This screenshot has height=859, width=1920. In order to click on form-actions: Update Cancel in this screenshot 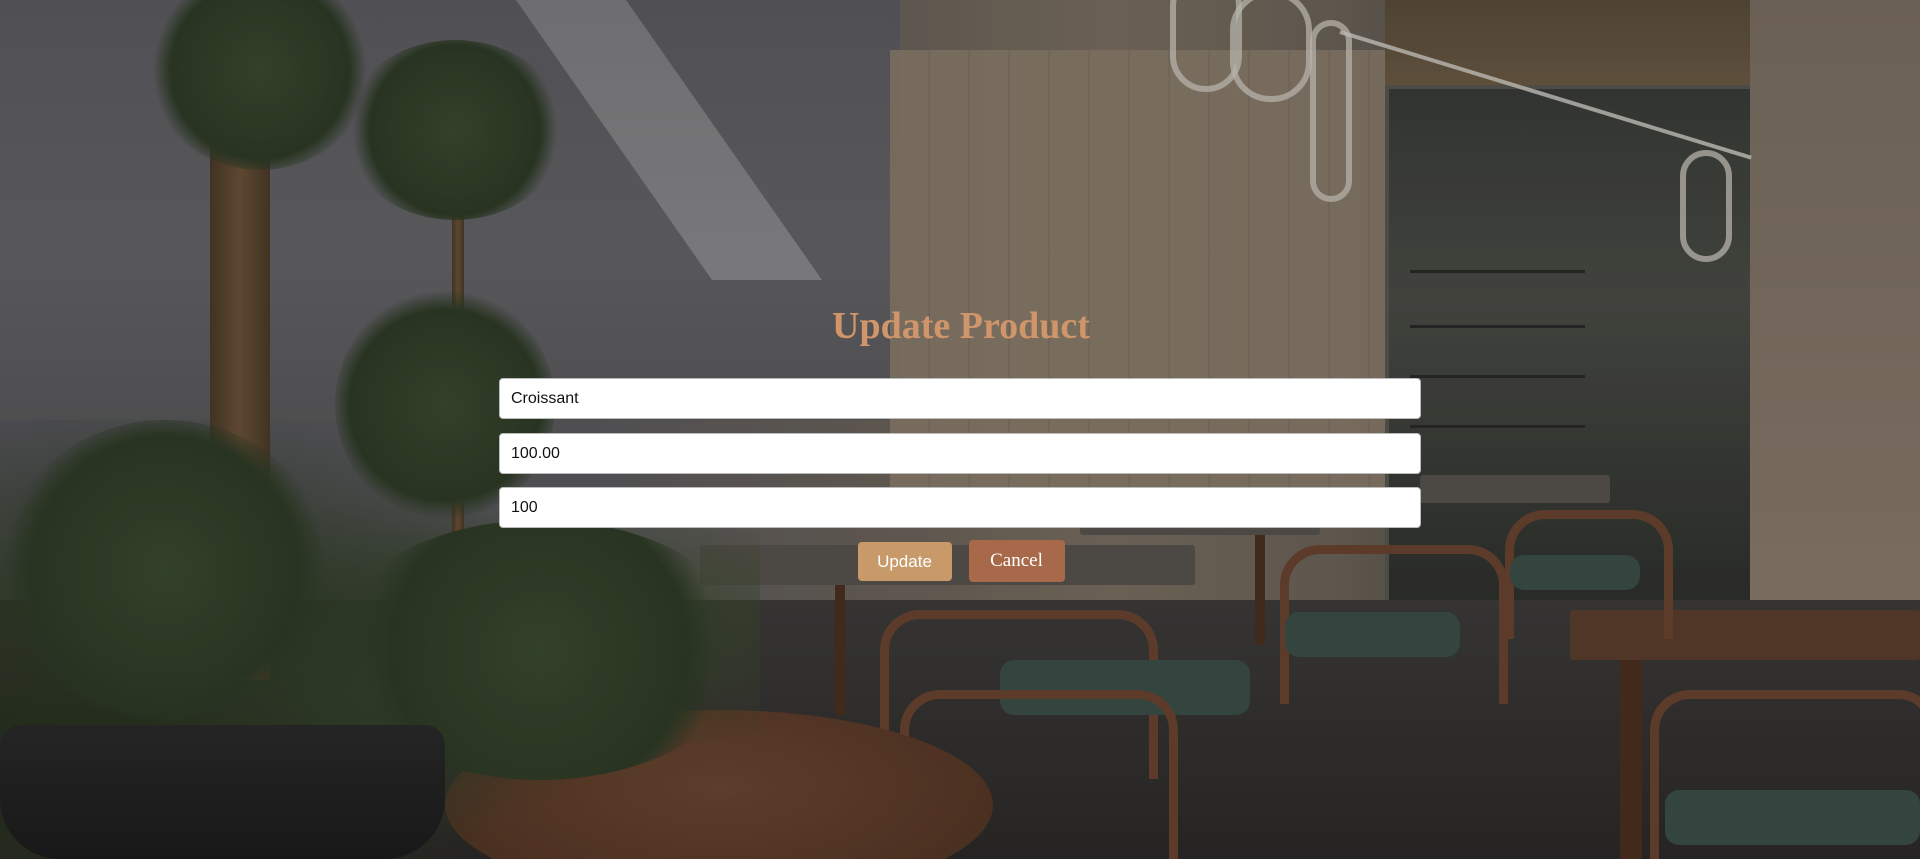, I will do `click(961, 561)`.